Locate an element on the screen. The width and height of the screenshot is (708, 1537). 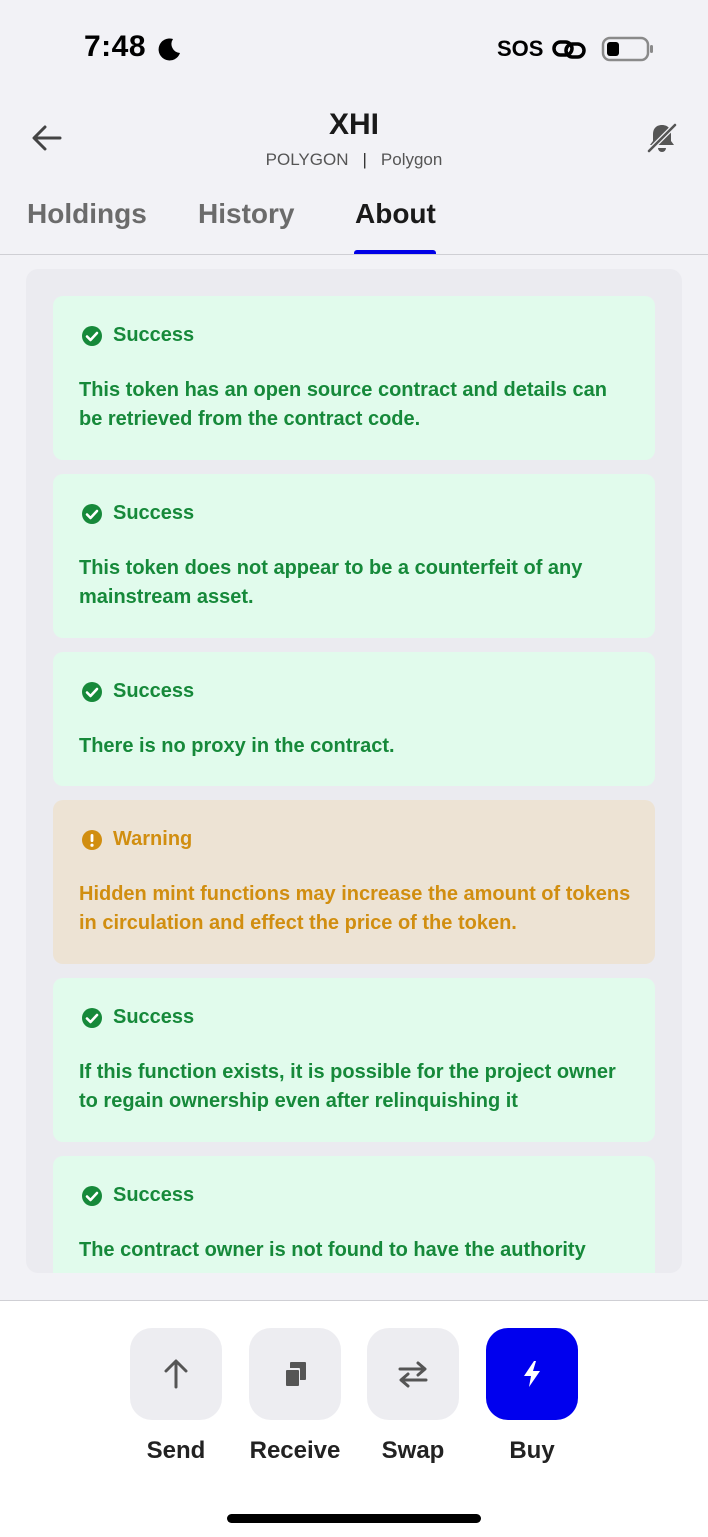
tab-about: About is located at coordinates (395, 214).